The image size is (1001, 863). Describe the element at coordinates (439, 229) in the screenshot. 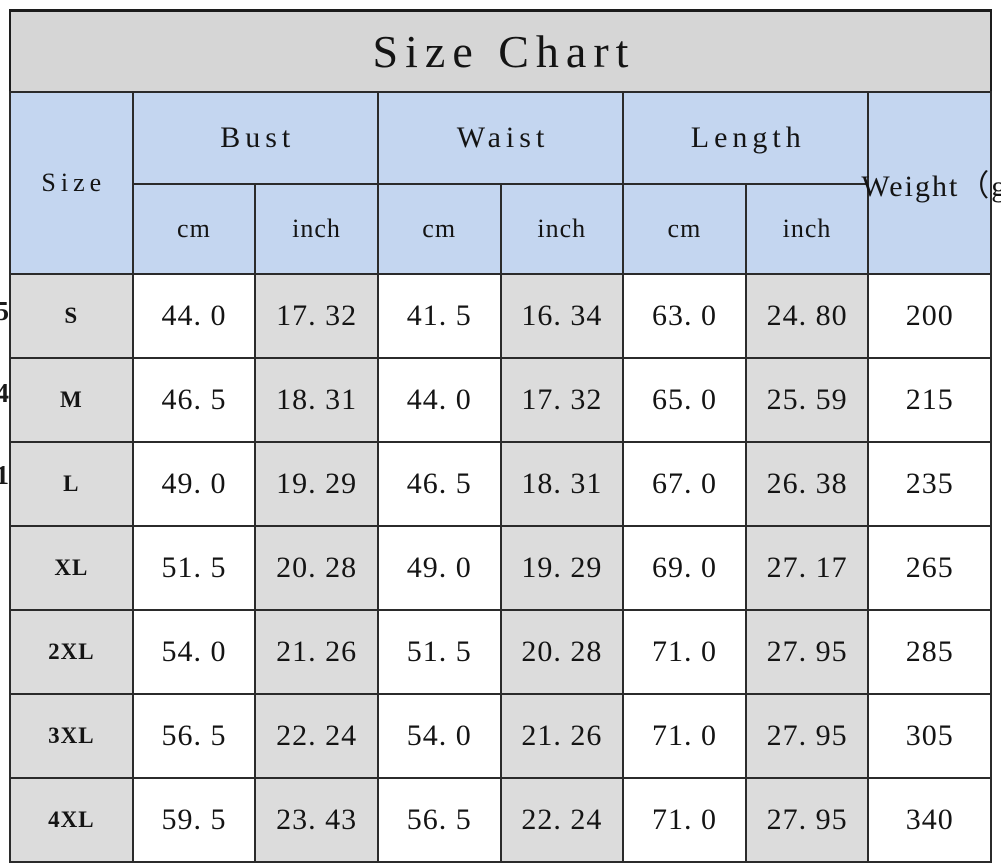

I see `header-unit-waist-cm: cm` at that location.